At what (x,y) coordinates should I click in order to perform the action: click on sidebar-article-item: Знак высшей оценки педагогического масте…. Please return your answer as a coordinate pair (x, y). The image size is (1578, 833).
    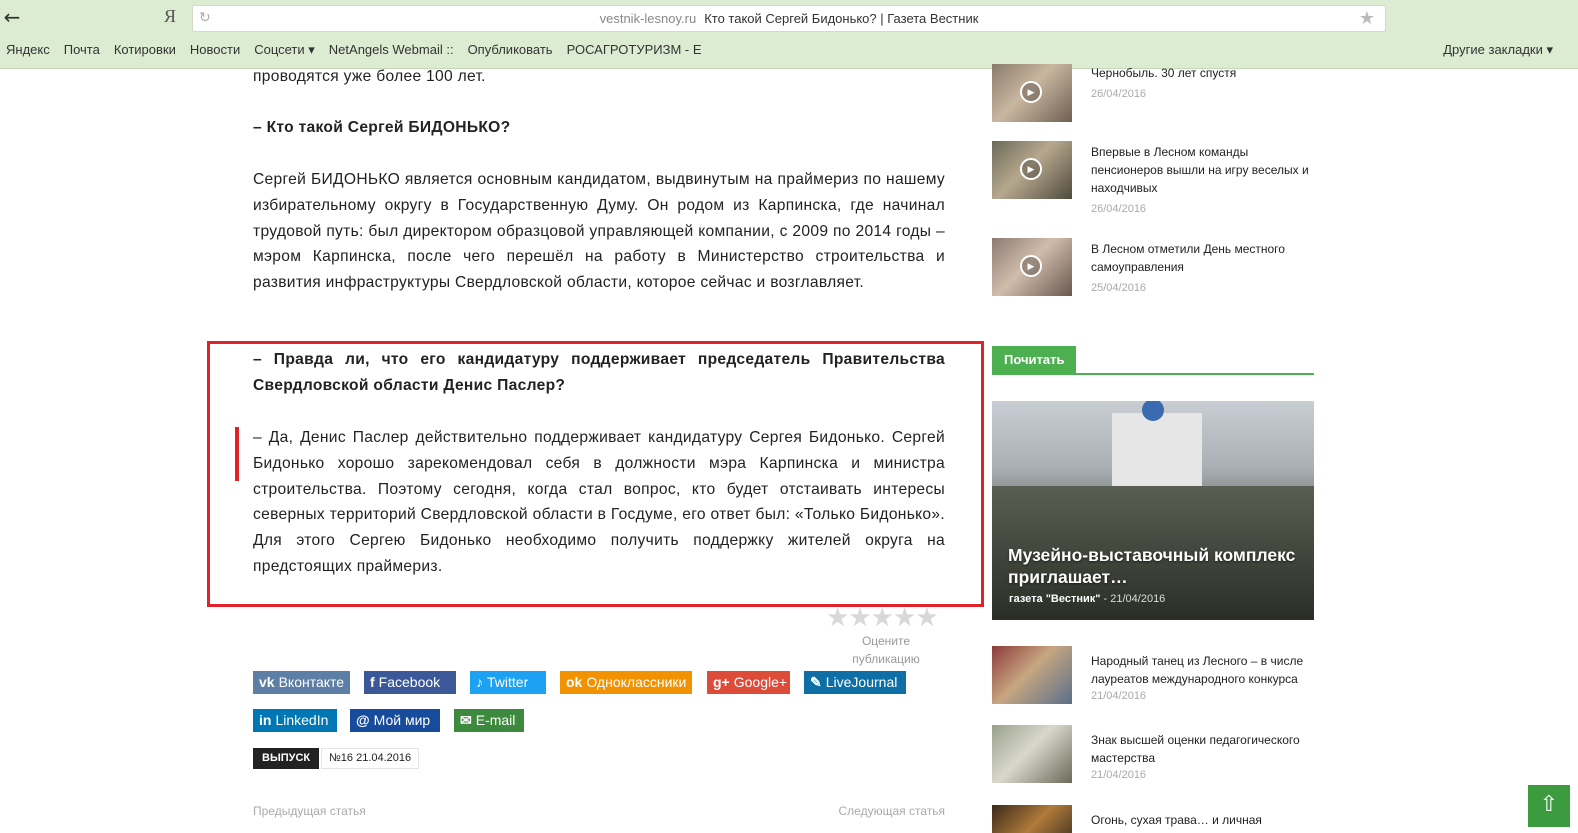
    Looking at the image, I should click on (1153, 755).